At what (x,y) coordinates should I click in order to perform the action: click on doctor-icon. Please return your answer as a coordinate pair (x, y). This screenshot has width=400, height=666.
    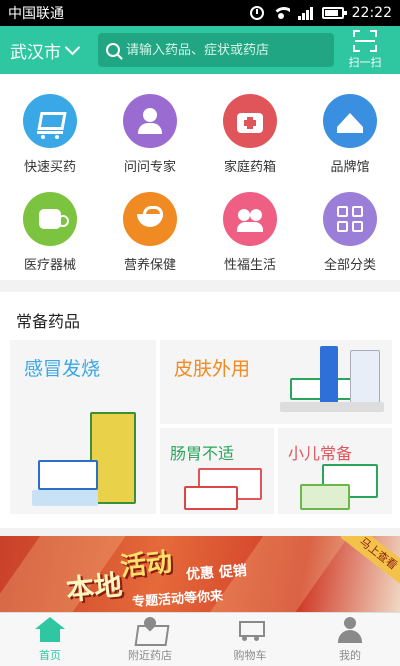
    Looking at the image, I should click on (150, 121).